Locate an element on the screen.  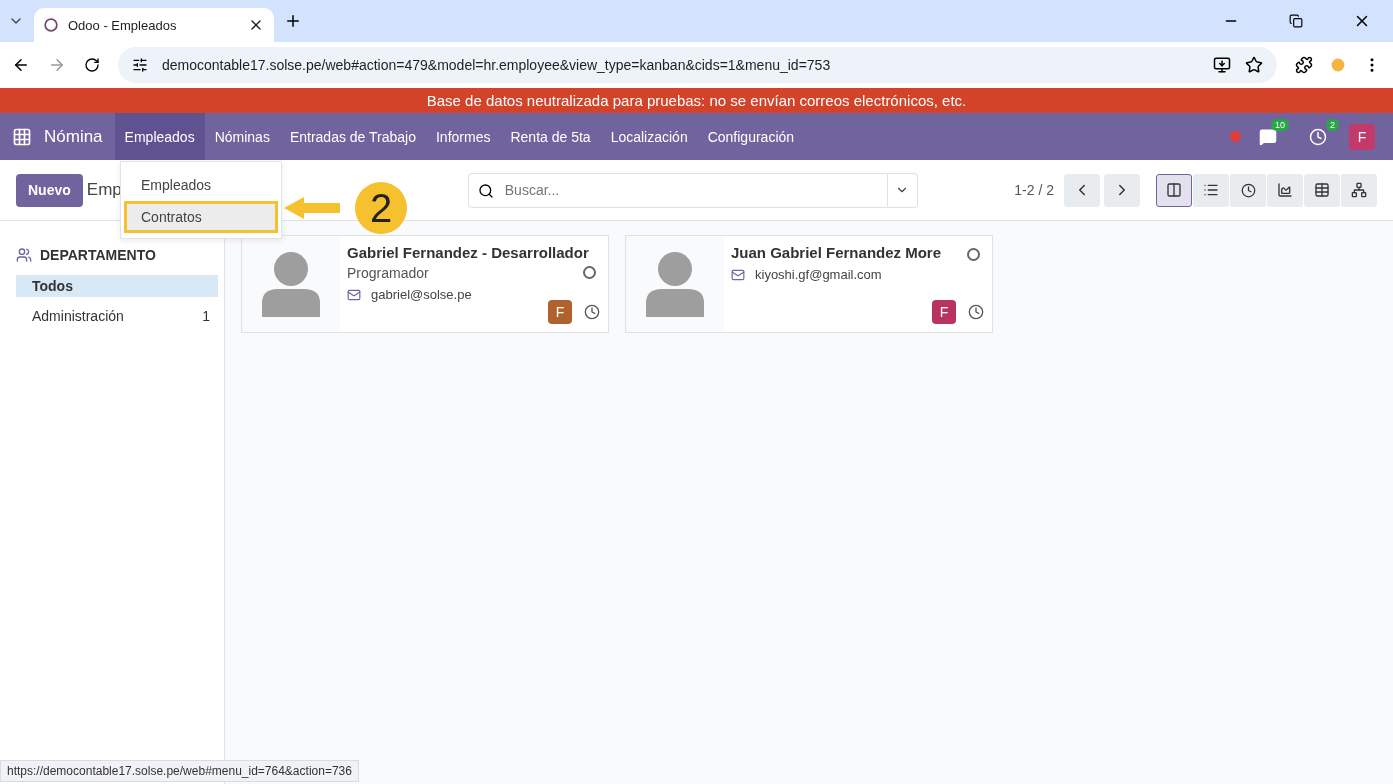
user-avatar: F is located at coordinates (1362, 136).